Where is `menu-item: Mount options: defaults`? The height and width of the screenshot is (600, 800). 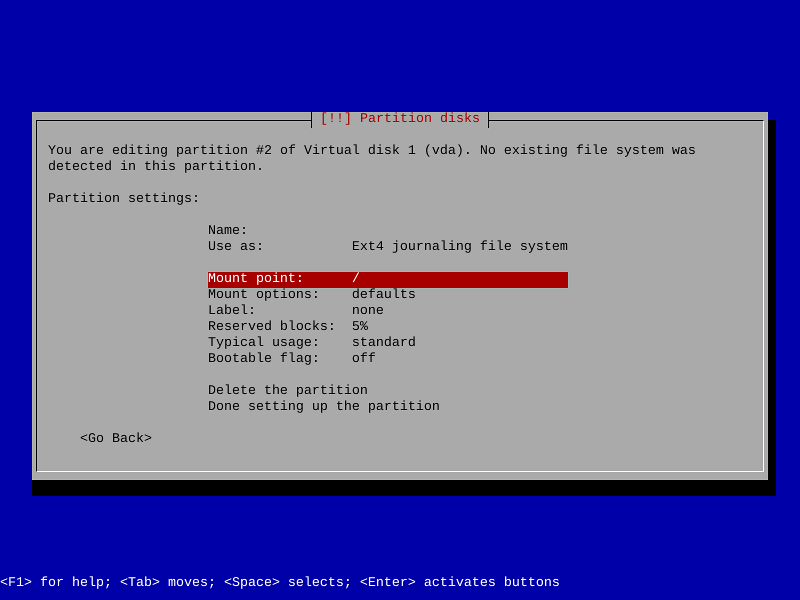 menu-item: Mount options: defaults is located at coordinates (388, 296).